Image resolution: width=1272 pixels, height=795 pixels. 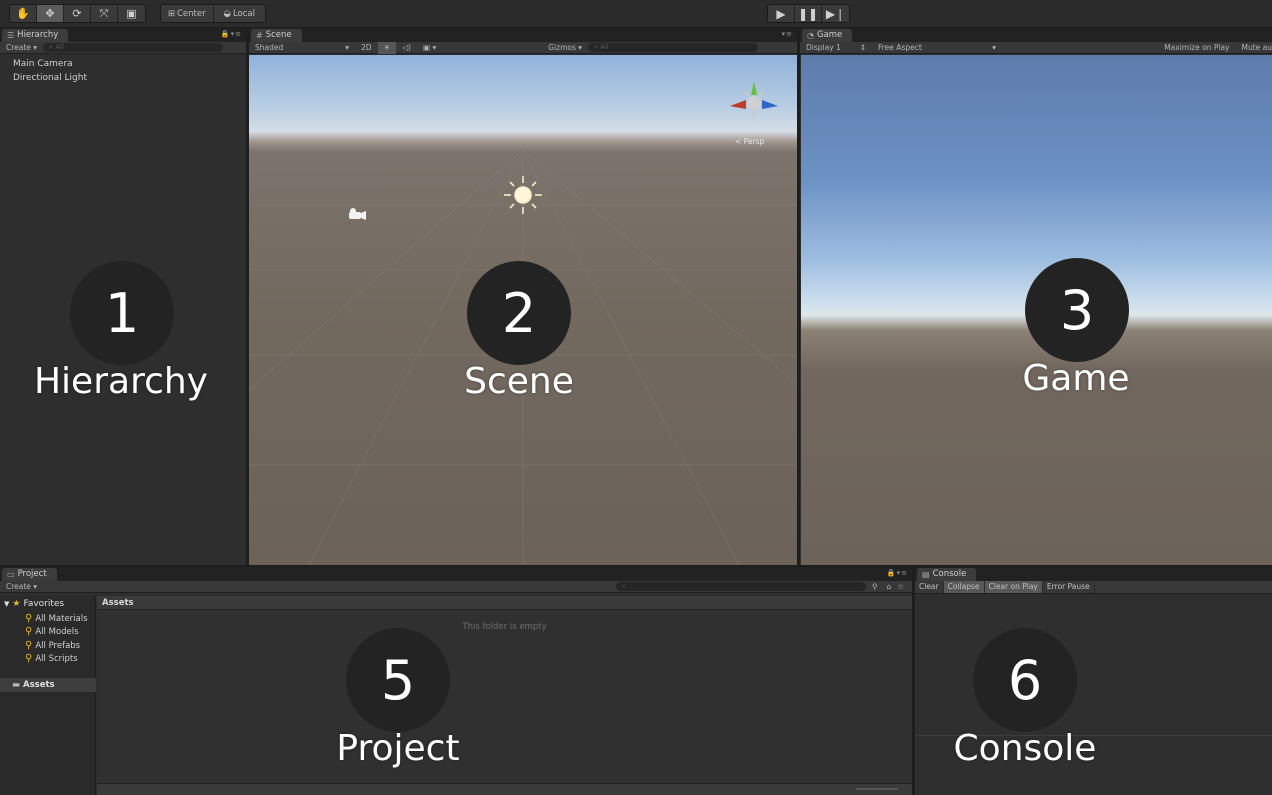 I want to click on transform-tools: ✋ ✥ ⟳ ⤧ ▣, so click(x=77, y=13).